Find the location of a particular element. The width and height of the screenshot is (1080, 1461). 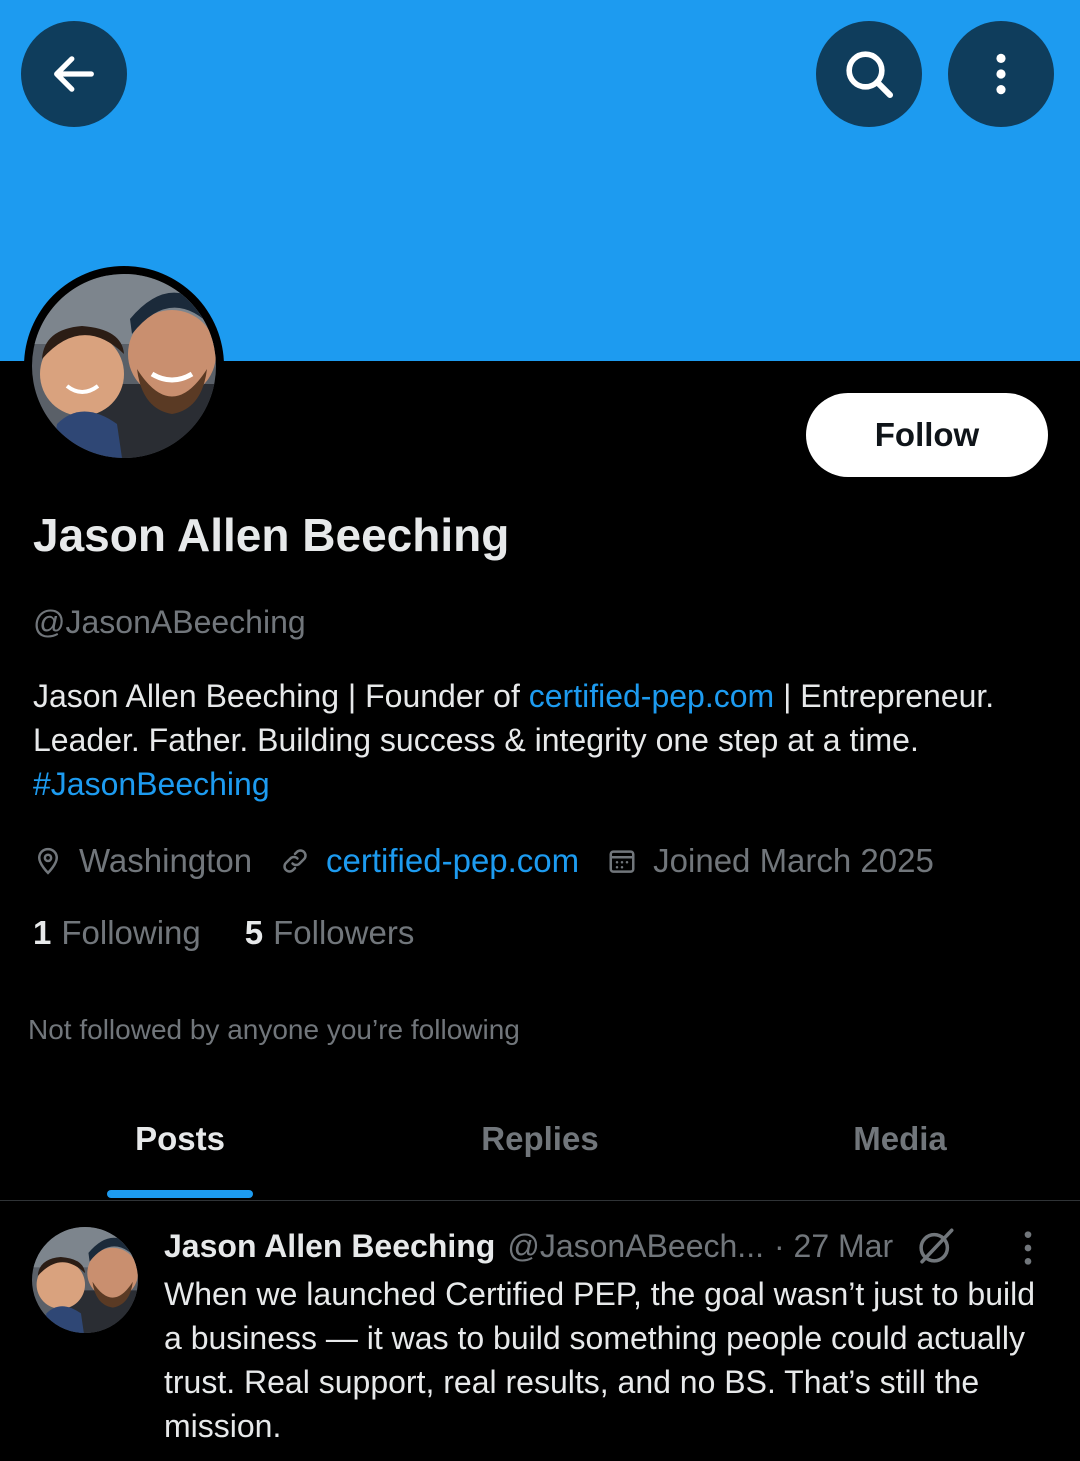

more-options-button is located at coordinates (1001, 74).